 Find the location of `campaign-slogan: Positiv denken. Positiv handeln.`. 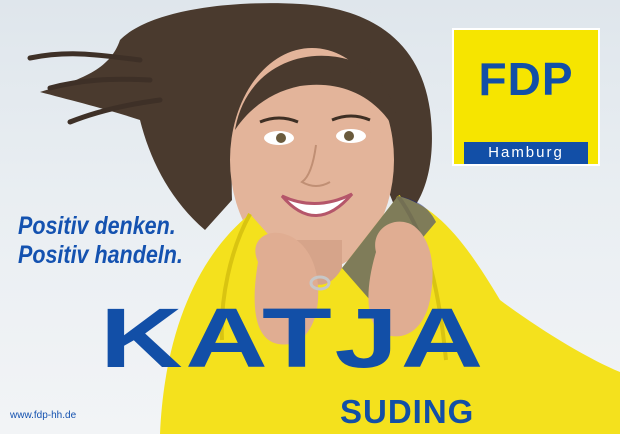

campaign-slogan: Positiv denken. Positiv handeln. is located at coordinates (100, 241).